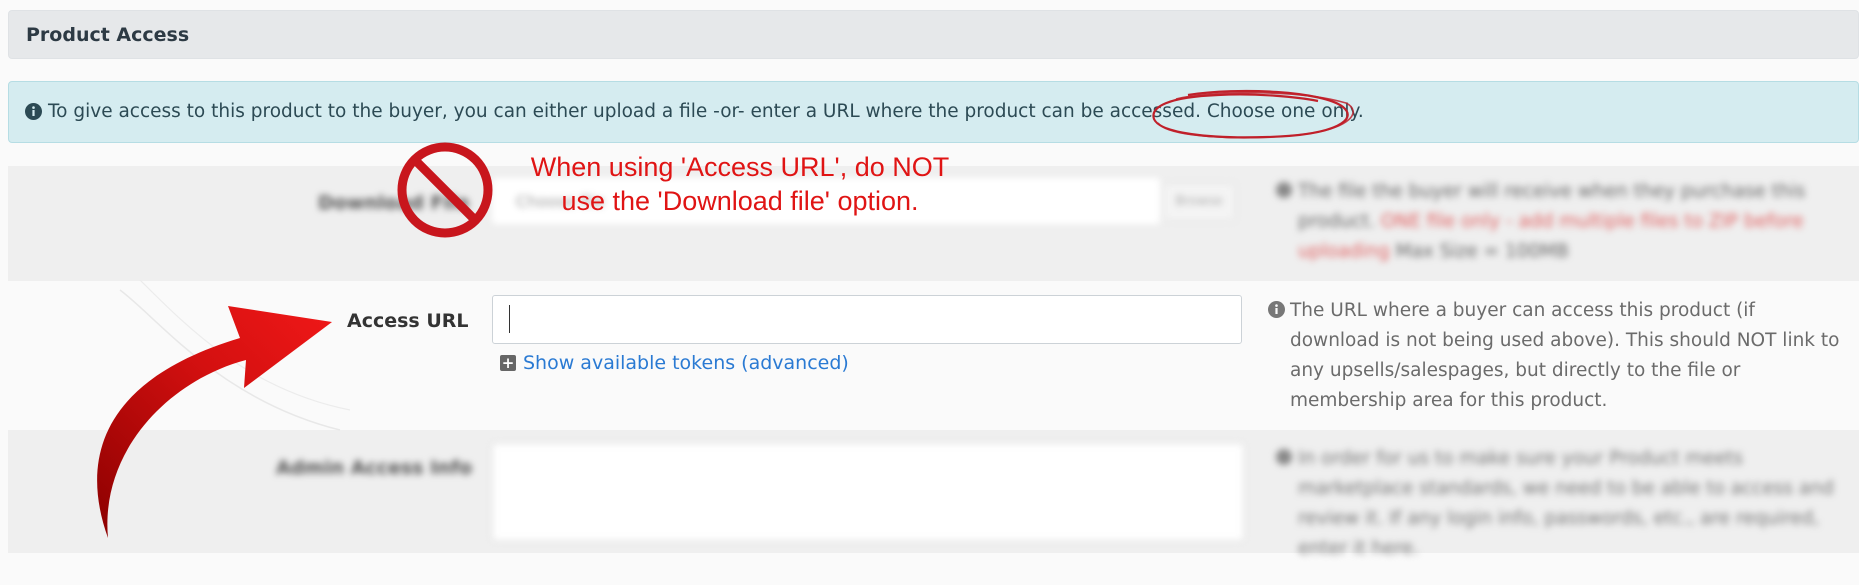 The width and height of the screenshot is (1859, 585). I want to click on panel-title: Product Access, so click(108, 35).